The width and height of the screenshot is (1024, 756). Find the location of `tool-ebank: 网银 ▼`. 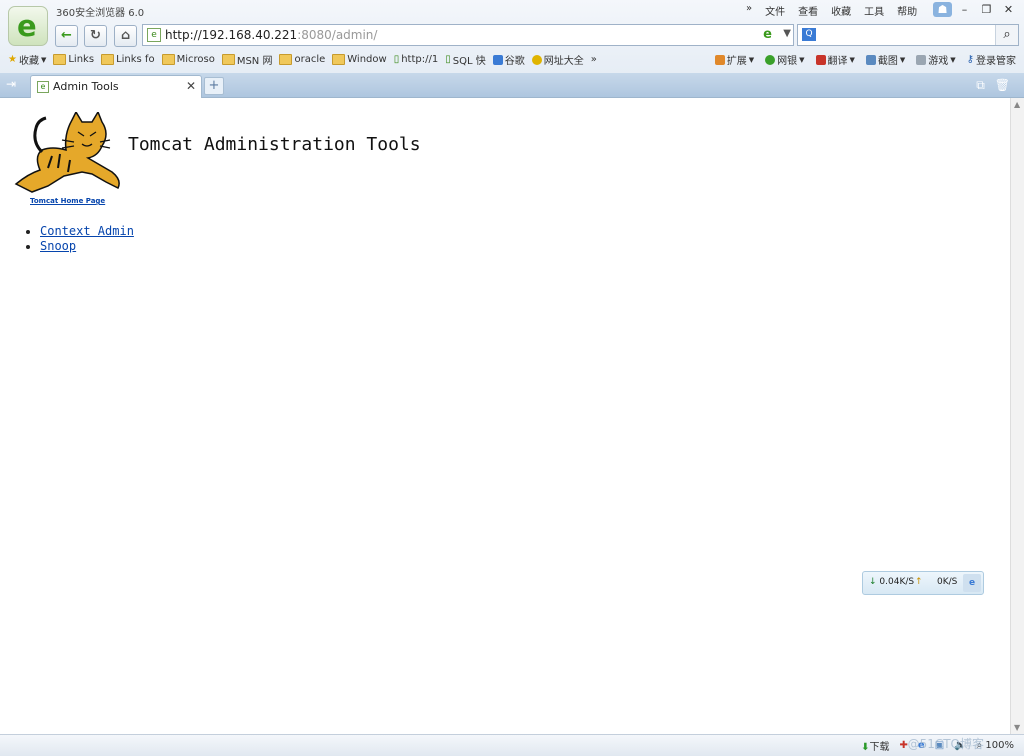

tool-ebank: 网银 ▼ is located at coordinates (785, 59).